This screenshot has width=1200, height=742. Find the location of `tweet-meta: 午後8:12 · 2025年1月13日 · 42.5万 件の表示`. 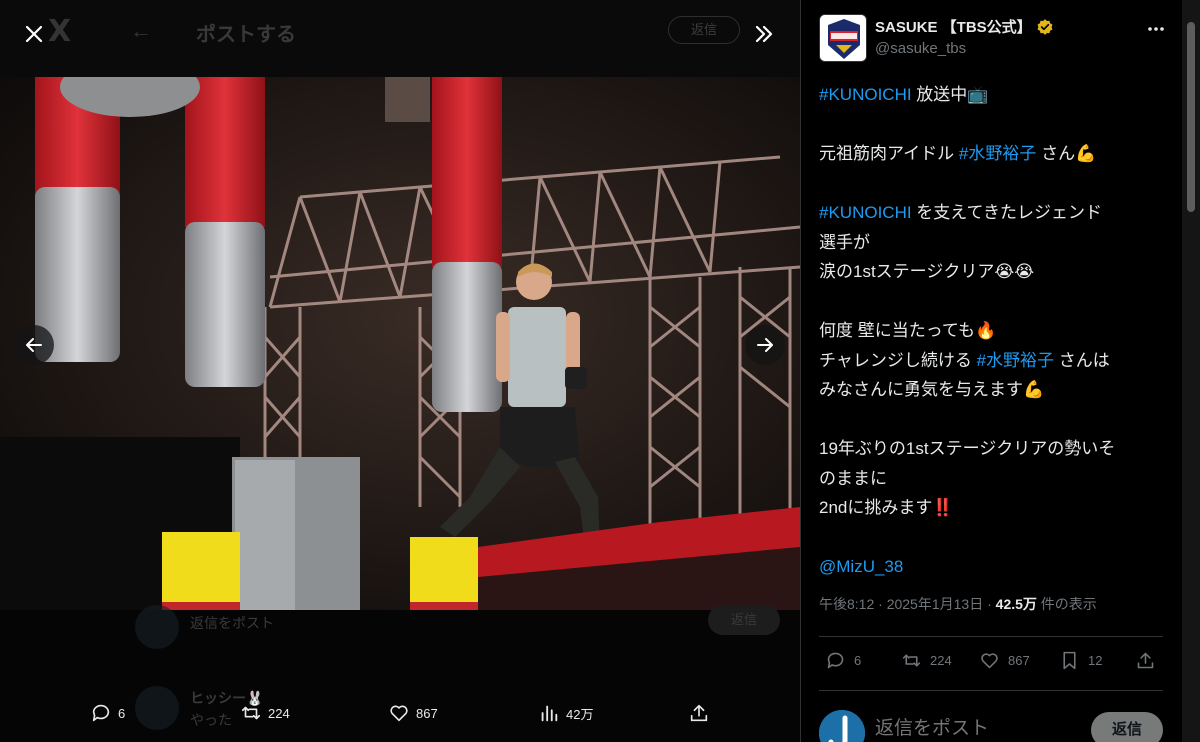

tweet-meta: 午後8:12 · 2025年1月13日 · 42.5万 件の表示 is located at coordinates (958, 604).